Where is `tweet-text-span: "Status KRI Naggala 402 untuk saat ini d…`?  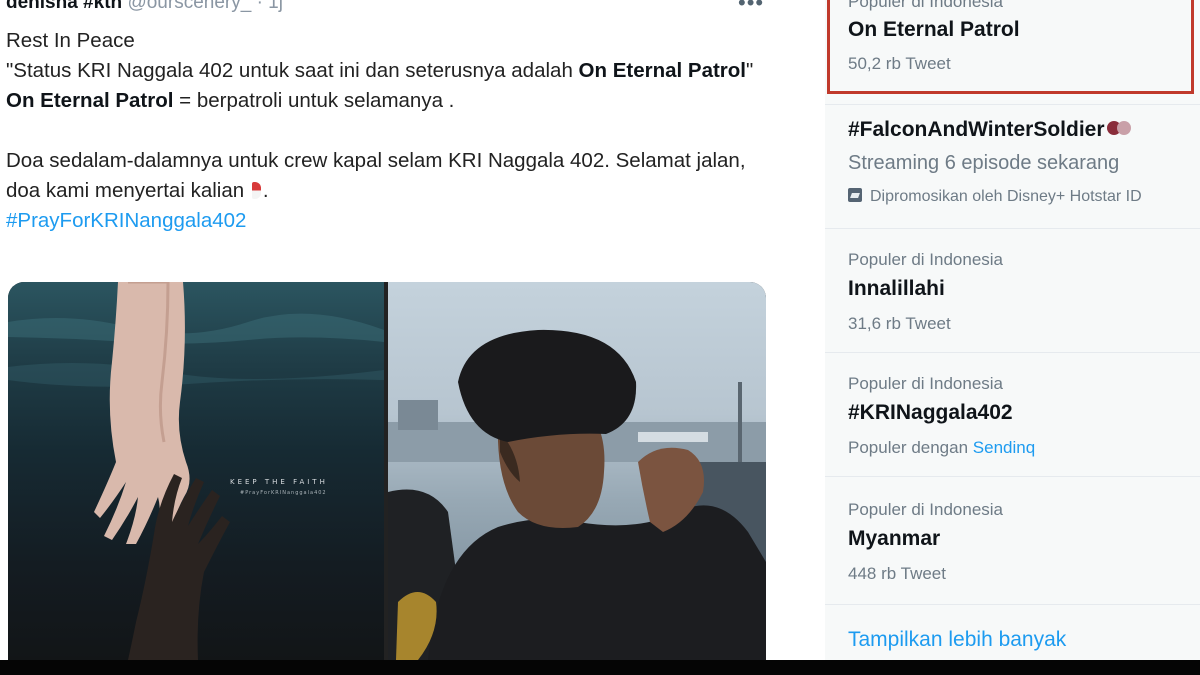 tweet-text-span: "Status KRI Naggala 402 untuk saat ini d… is located at coordinates (292, 70).